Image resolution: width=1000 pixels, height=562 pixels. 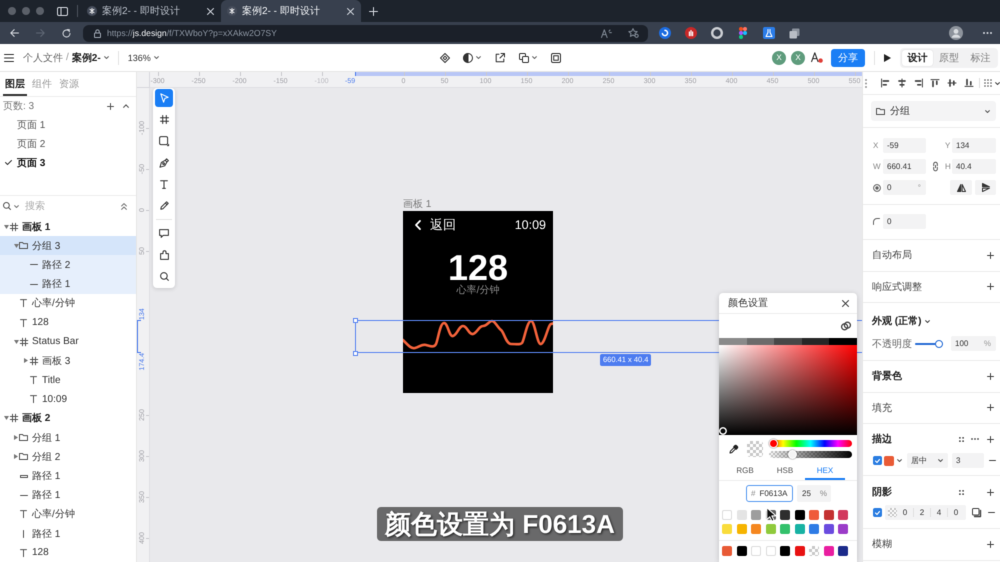 What do you see at coordinates (14, 33) in the screenshot?
I see `back-arrow-icon` at bounding box center [14, 33].